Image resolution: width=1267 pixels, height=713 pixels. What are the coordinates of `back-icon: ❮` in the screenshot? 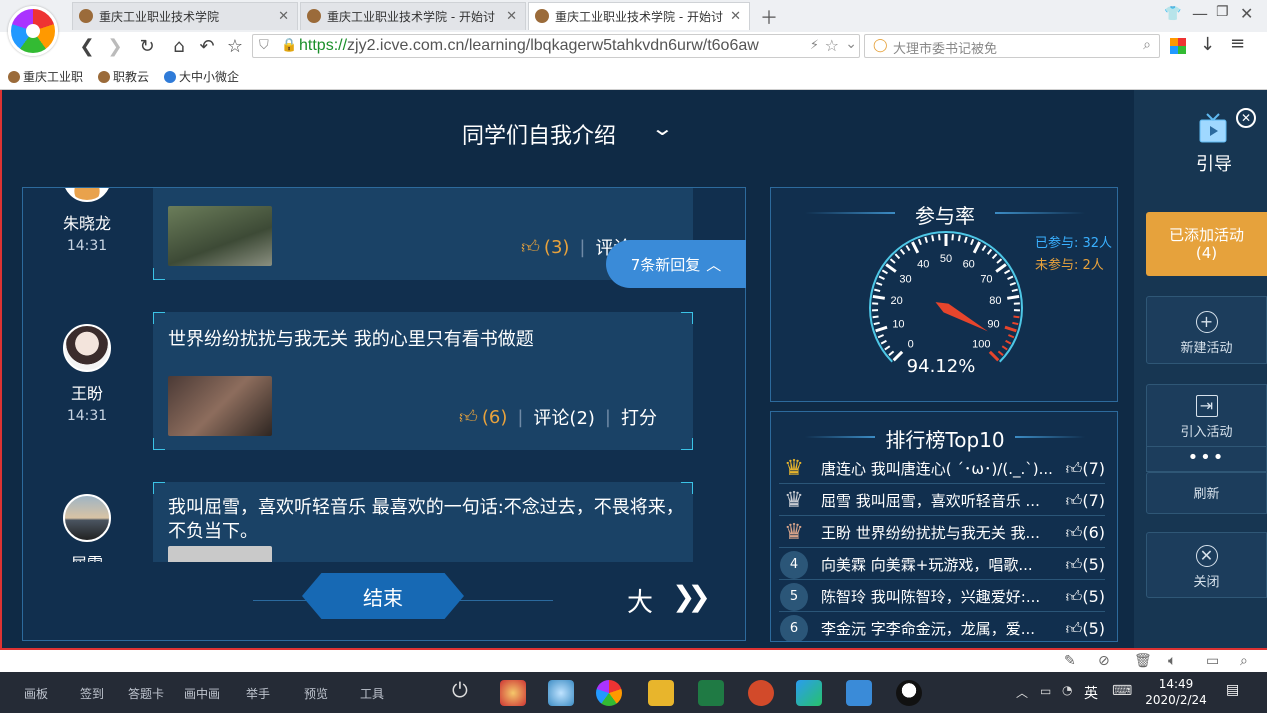 It's located at (87, 46).